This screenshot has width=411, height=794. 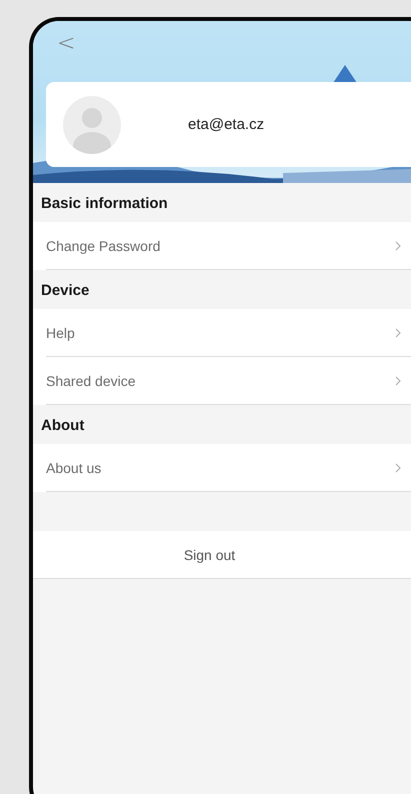 I want to click on email-text: eta@eta.cz, so click(x=226, y=124).